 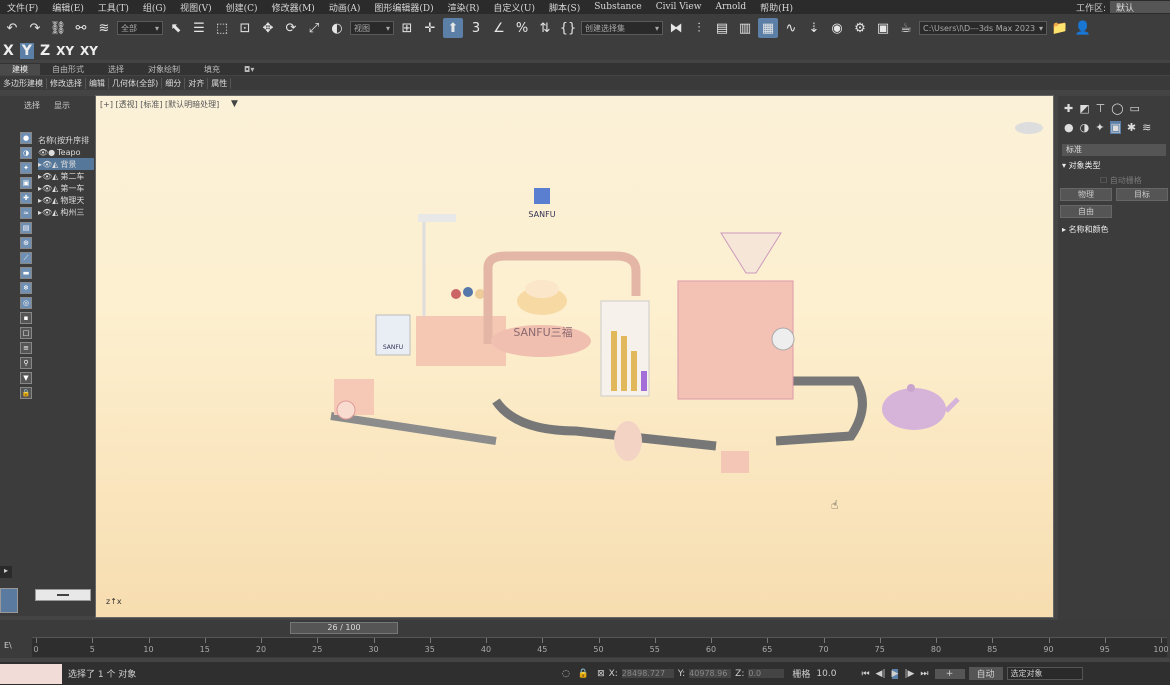 What do you see at coordinates (676, 28) in the screenshot?
I see `mirror-icon: ⧓` at bounding box center [676, 28].